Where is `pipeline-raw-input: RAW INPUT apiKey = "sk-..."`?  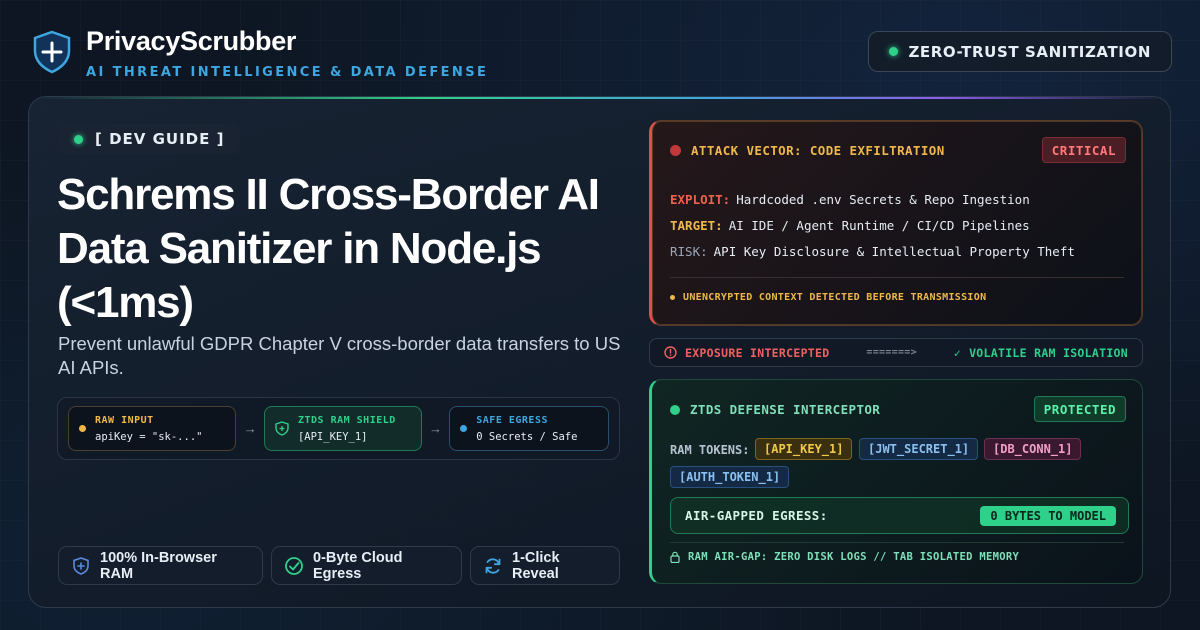
pipeline-raw-input: RAW INPUT apiKey = "sk-..." is located at coordinates (152, 428).